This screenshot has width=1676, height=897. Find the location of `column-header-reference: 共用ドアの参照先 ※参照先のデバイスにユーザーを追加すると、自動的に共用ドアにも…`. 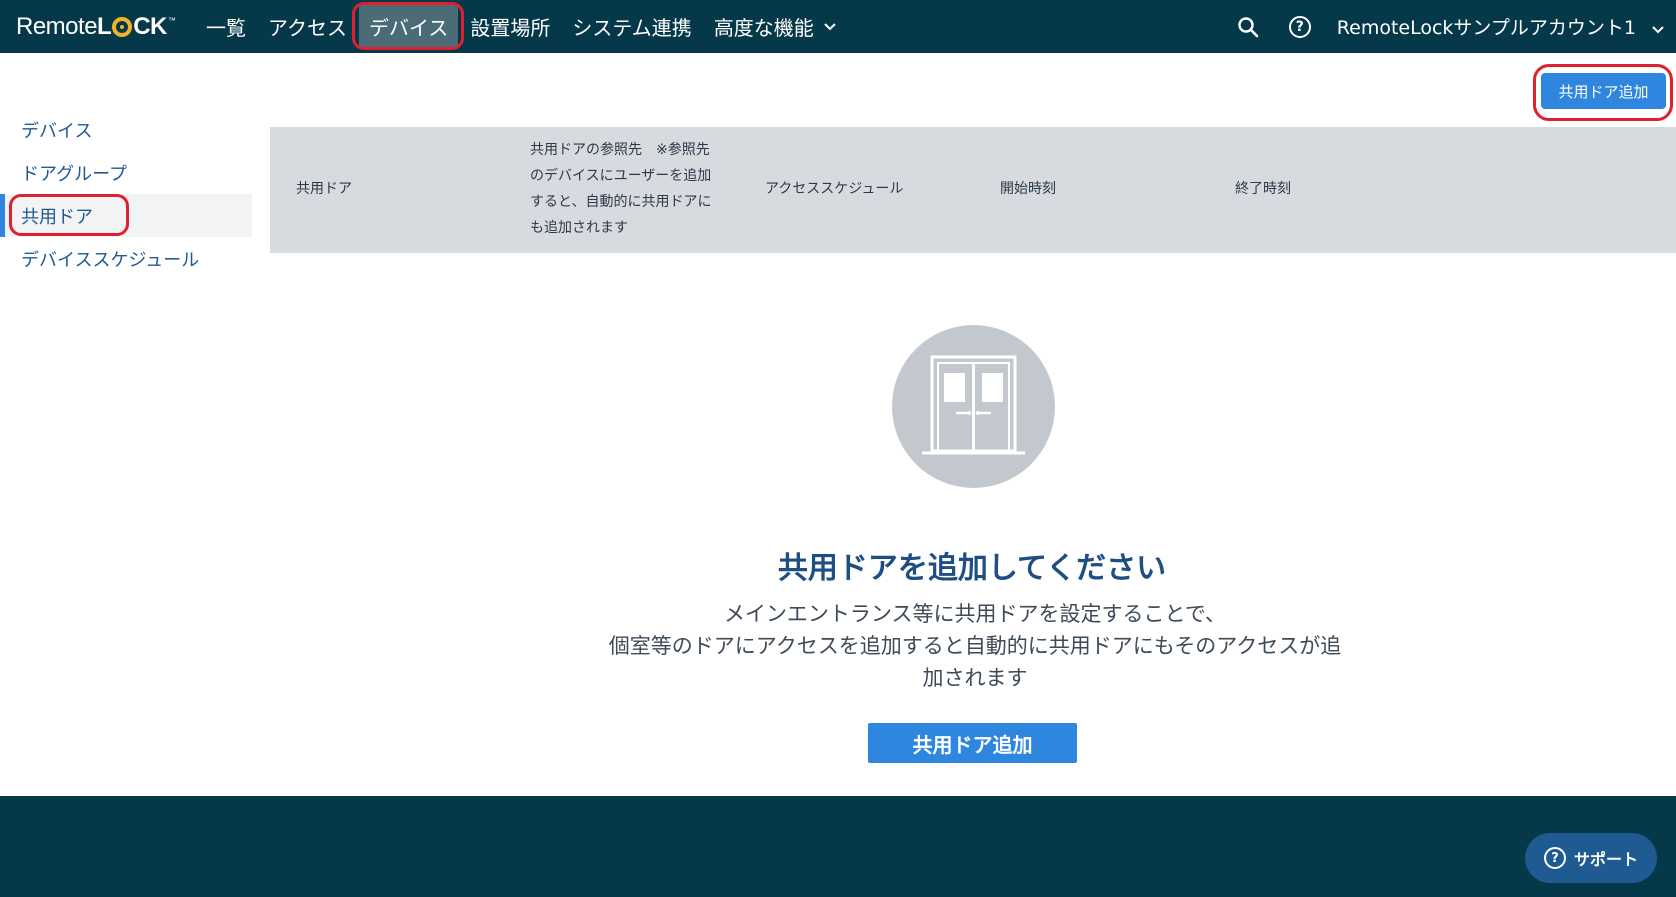

column-header-reference: 共用ドアの参照先 ※参照先のデバイスにユーザーを追加すると、自動的に共用ドアにも… is located at coordinates (622, 189).